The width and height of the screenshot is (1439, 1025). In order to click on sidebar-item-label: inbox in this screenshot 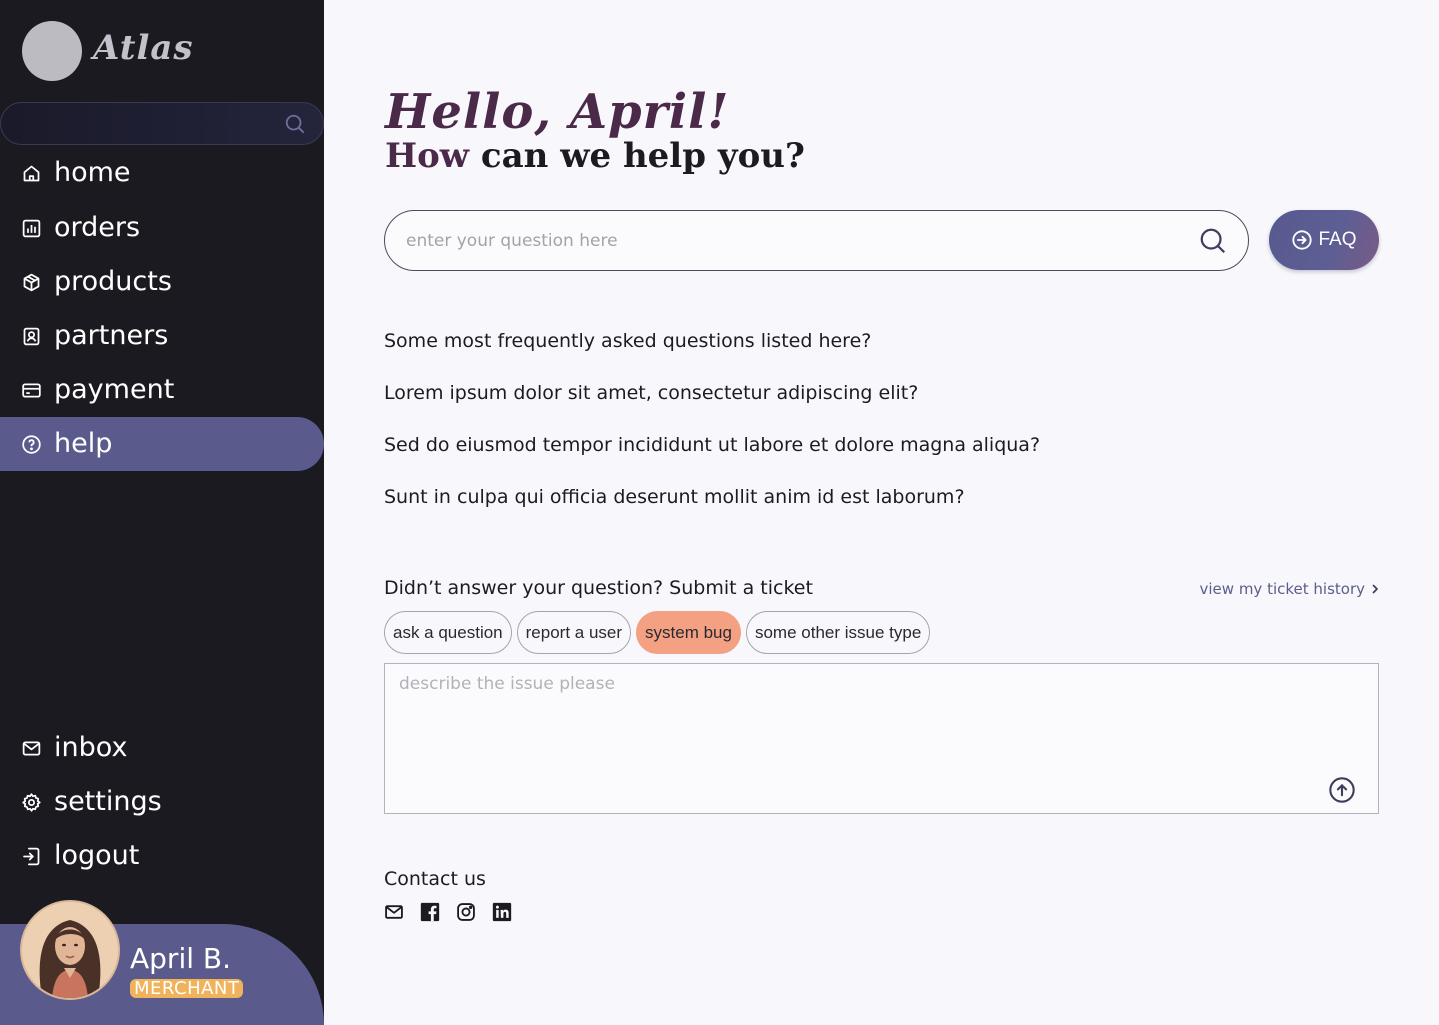, I will do `click(91, 747)`.